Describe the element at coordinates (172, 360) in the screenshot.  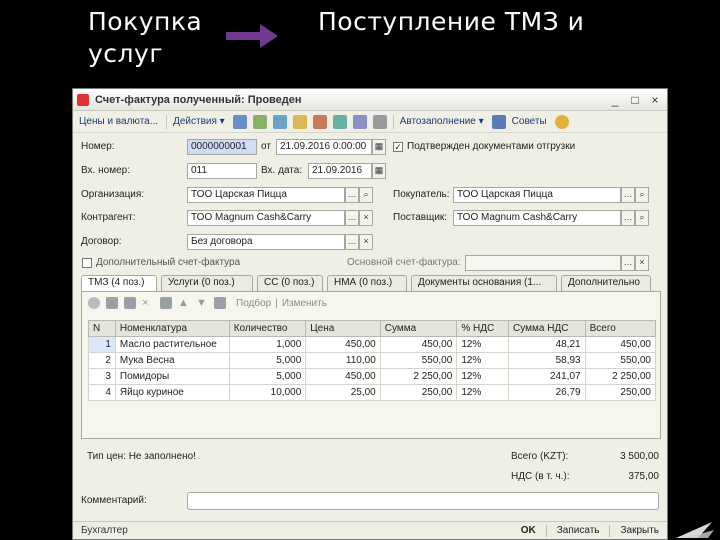
I see `item-name: Мука Весна` at that location.